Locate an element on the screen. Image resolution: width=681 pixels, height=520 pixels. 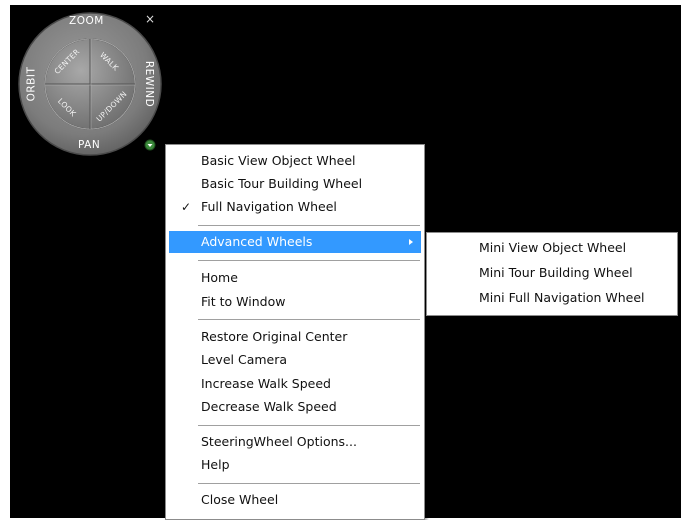
menu-item-help: Help is located at coordinates (295, 465).